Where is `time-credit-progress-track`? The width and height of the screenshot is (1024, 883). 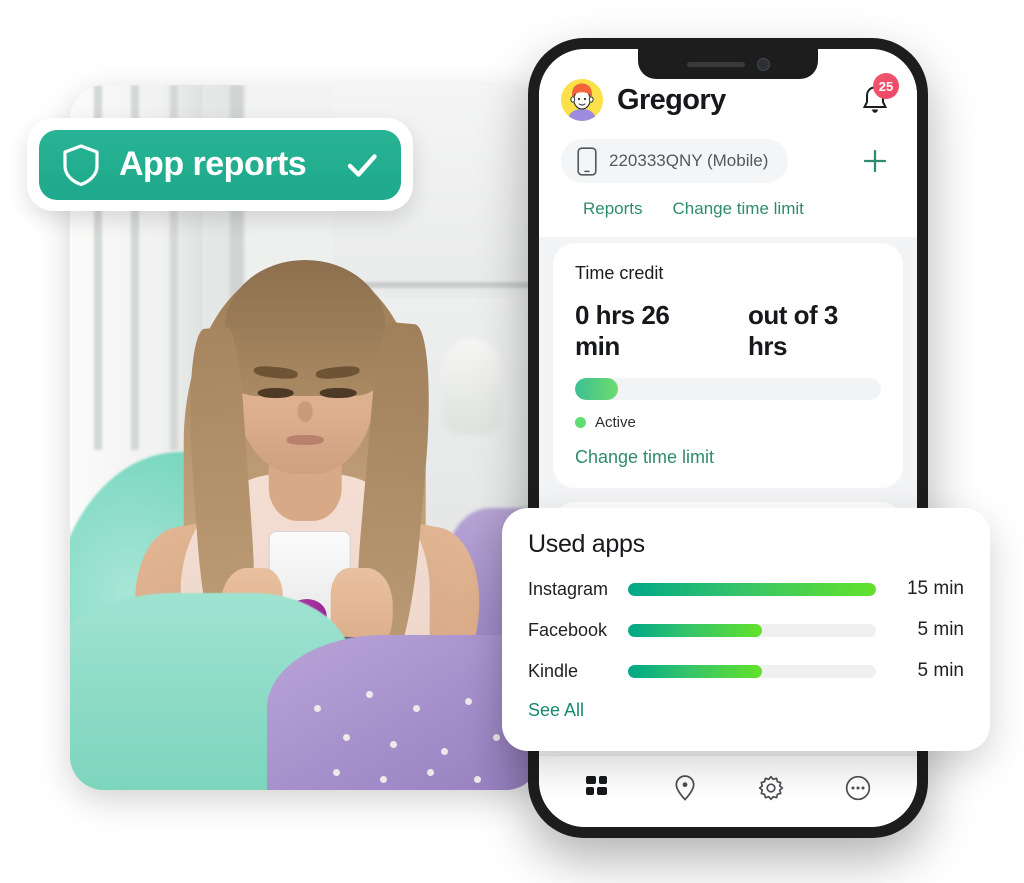 time-credit-progress-track is located at coordinates (728, 389).